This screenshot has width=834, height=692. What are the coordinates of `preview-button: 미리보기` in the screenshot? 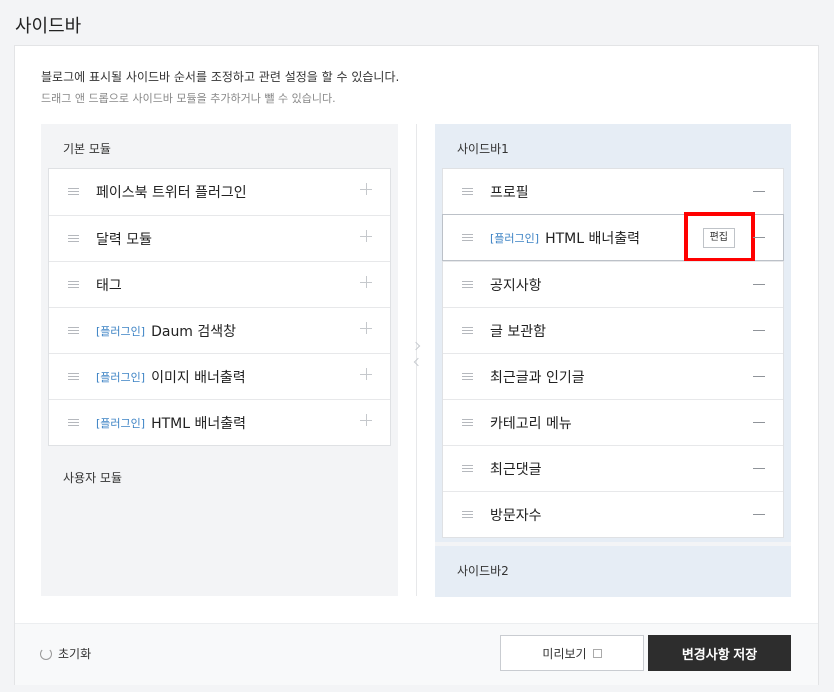 It's located at (572, 653).